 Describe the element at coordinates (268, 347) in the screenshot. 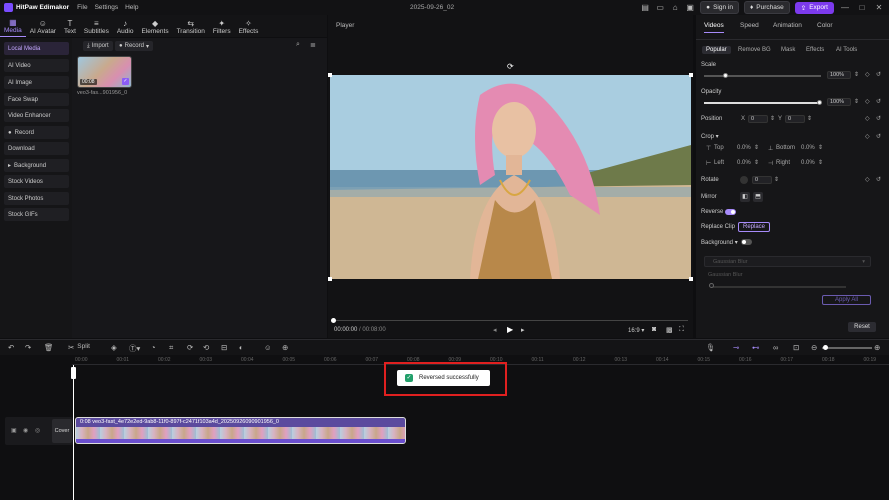

I see `face-icon: ☺` at that location.